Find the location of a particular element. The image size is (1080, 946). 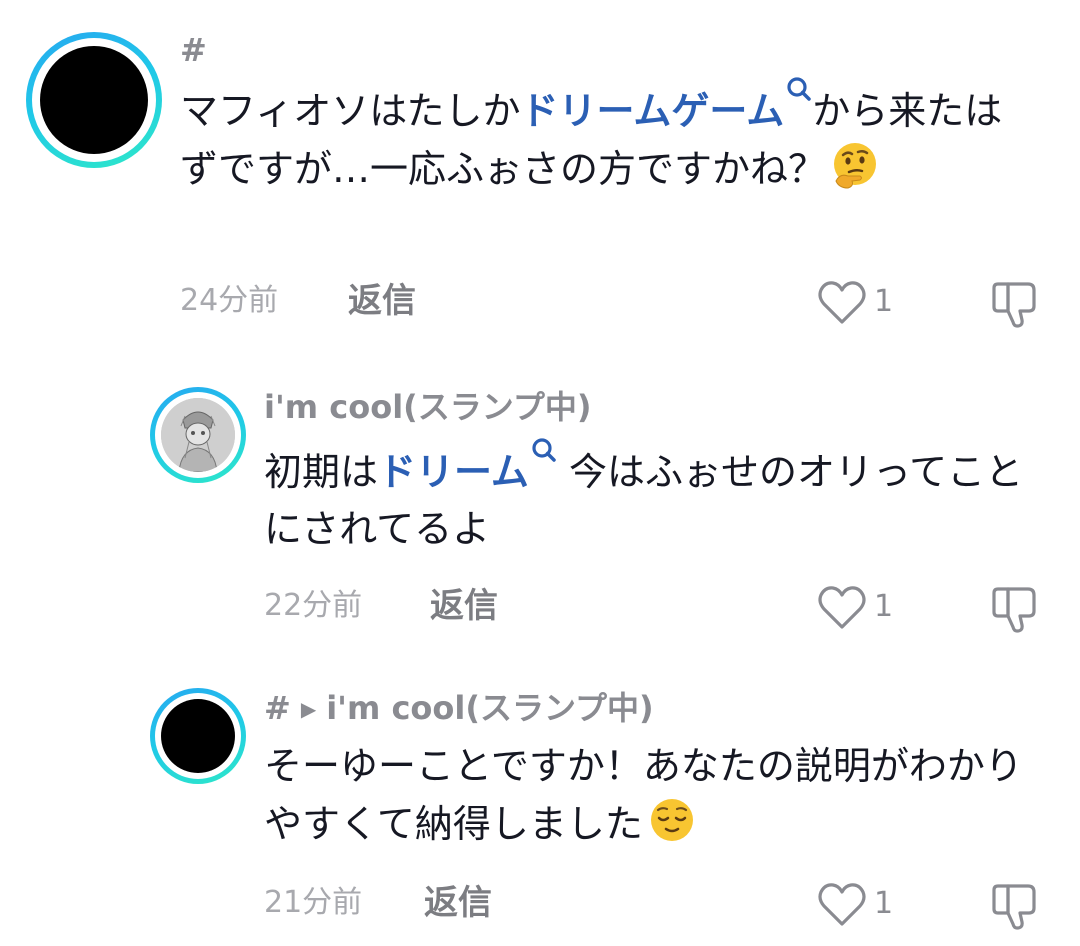

play-arrow-icon: ▶ is located at coordinates (308, 709).